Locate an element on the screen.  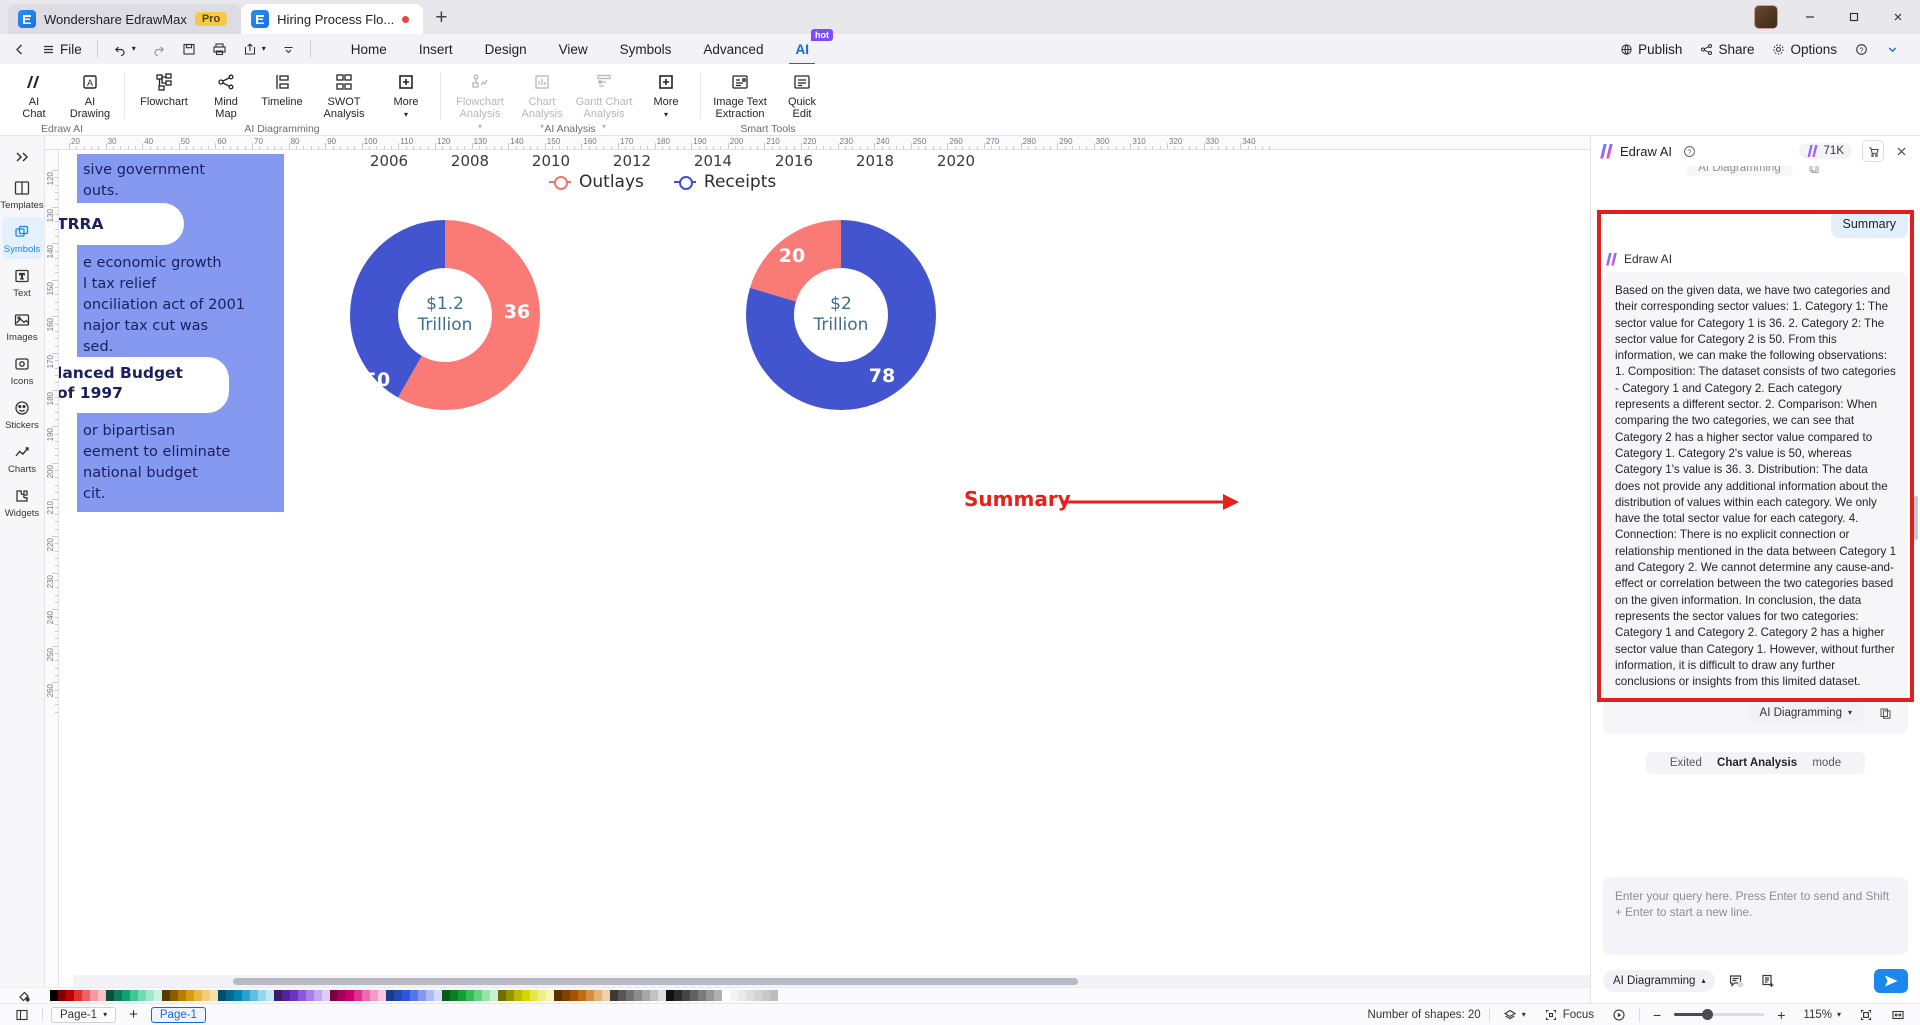
export-button: ▾ is located at coordinates (254, 49).